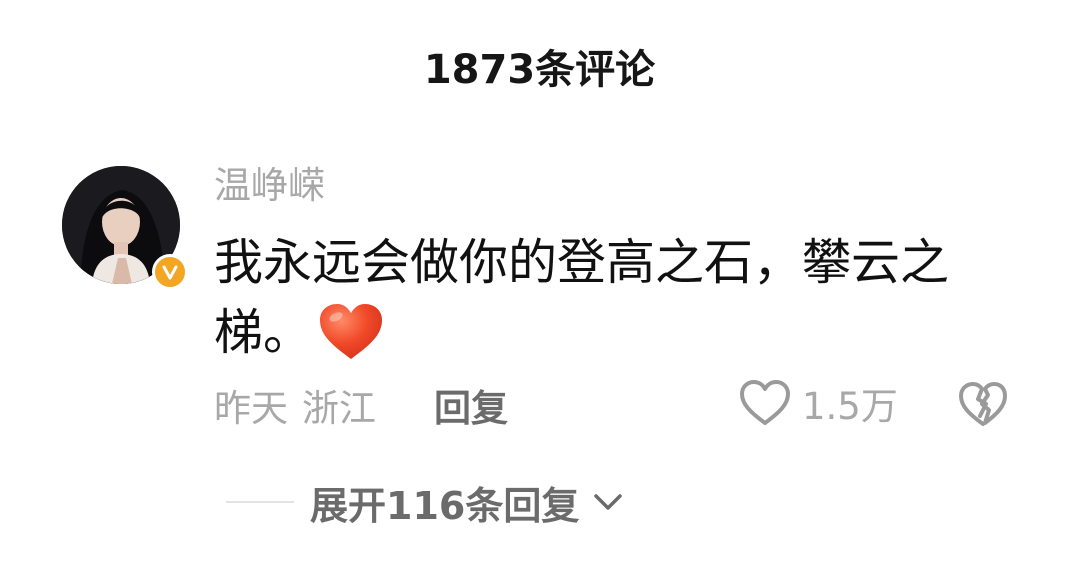 This screenshot has height=567, width=1079. Describe the element at coordinates (251, 408) in the screenshot. I see `comment-time: 昨天` at that location.